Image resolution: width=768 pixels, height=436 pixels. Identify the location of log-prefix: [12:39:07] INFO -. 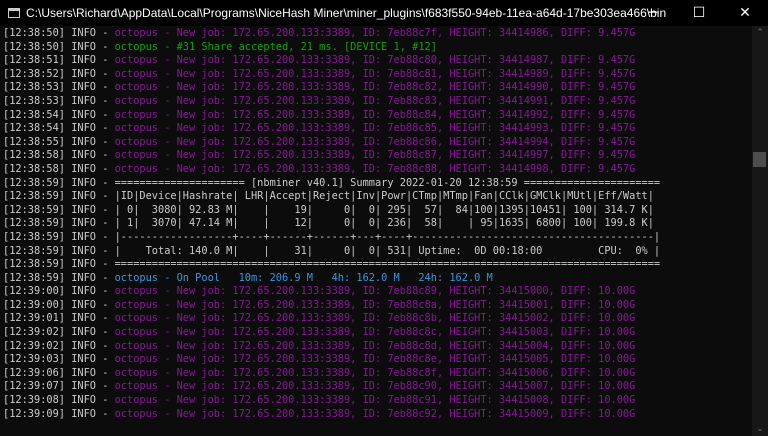
(59, 386).